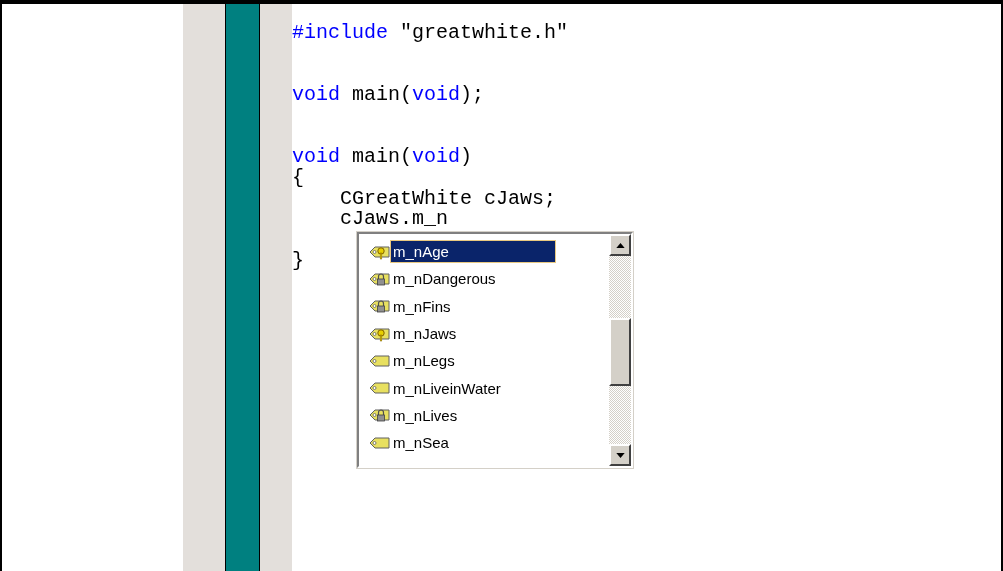  I want to click on completion-item: m_nLiveinWater, so click(447, 388).